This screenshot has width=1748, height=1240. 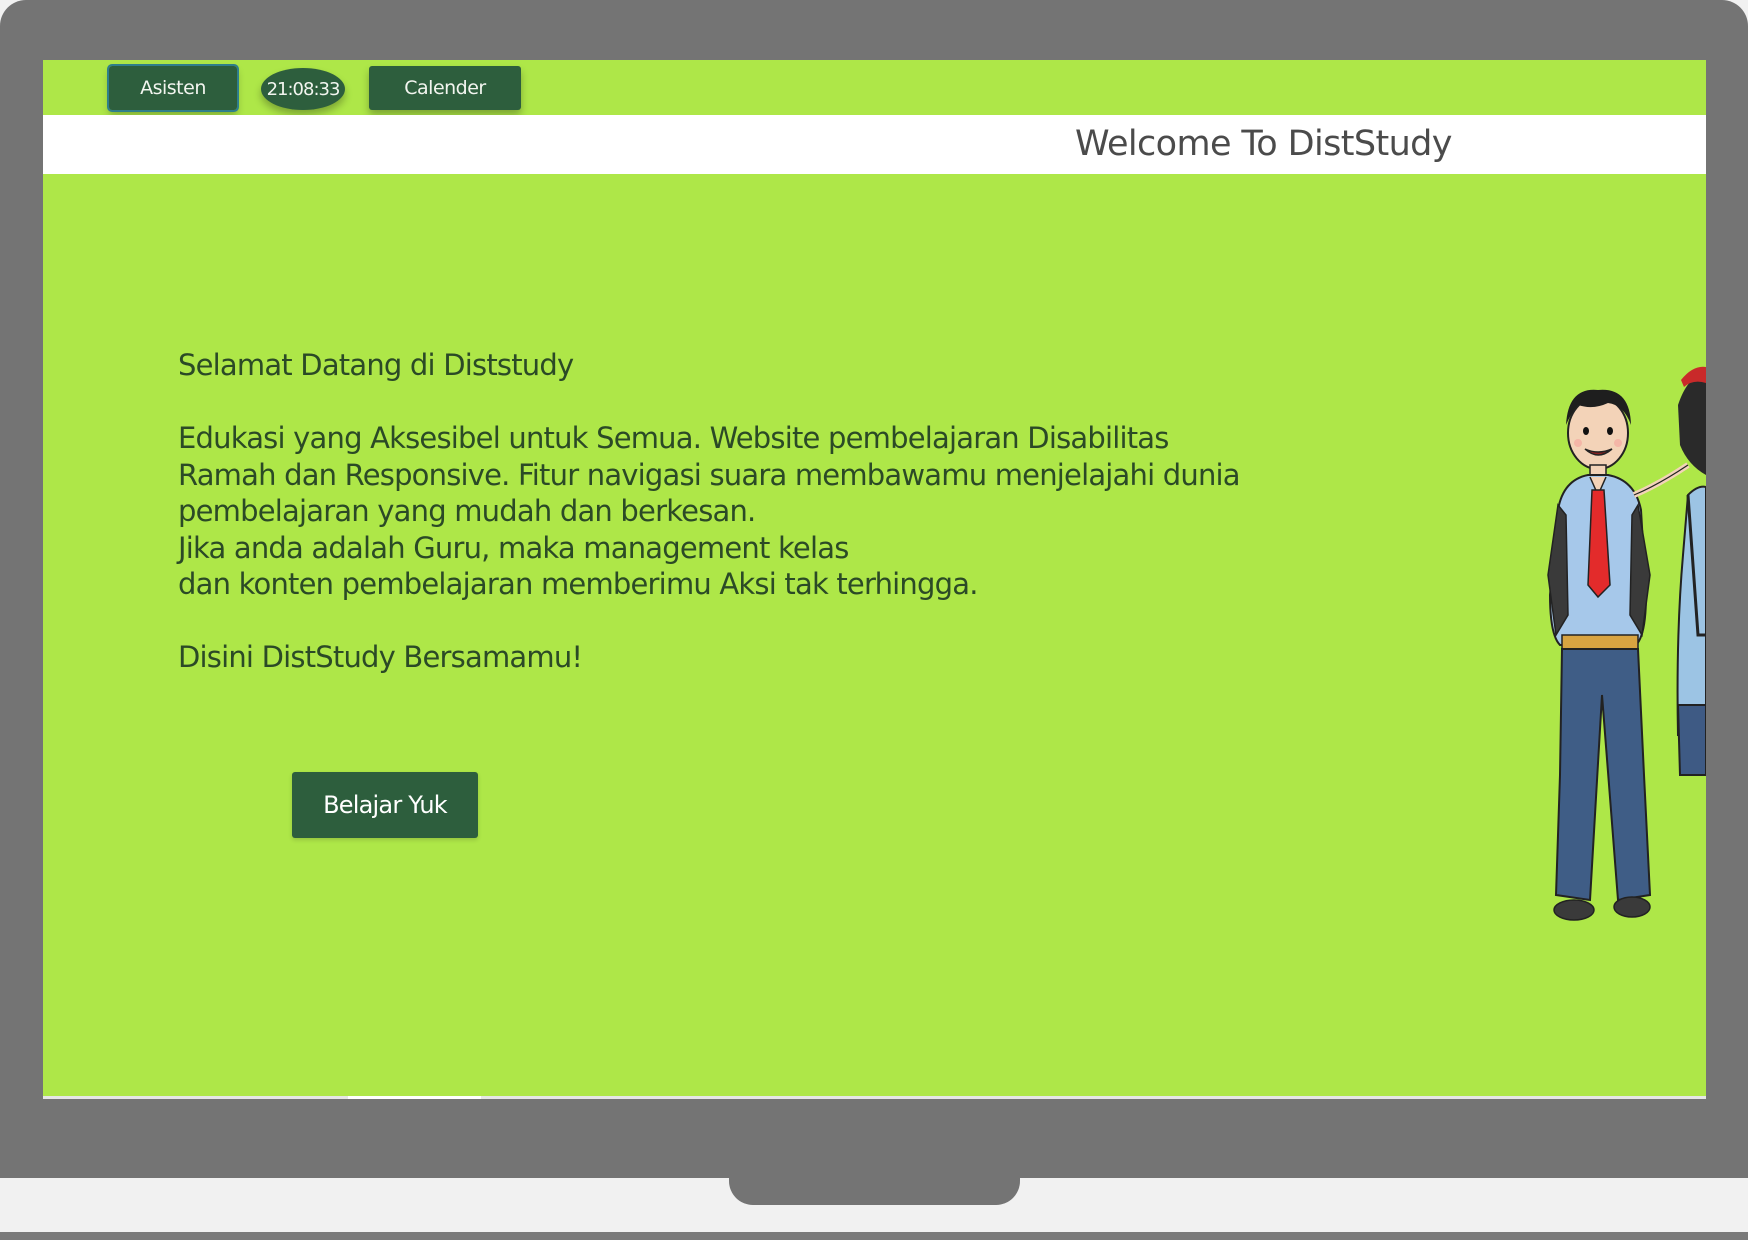 I want to click on calendar-button: Calender, so click(x=445, y=88).